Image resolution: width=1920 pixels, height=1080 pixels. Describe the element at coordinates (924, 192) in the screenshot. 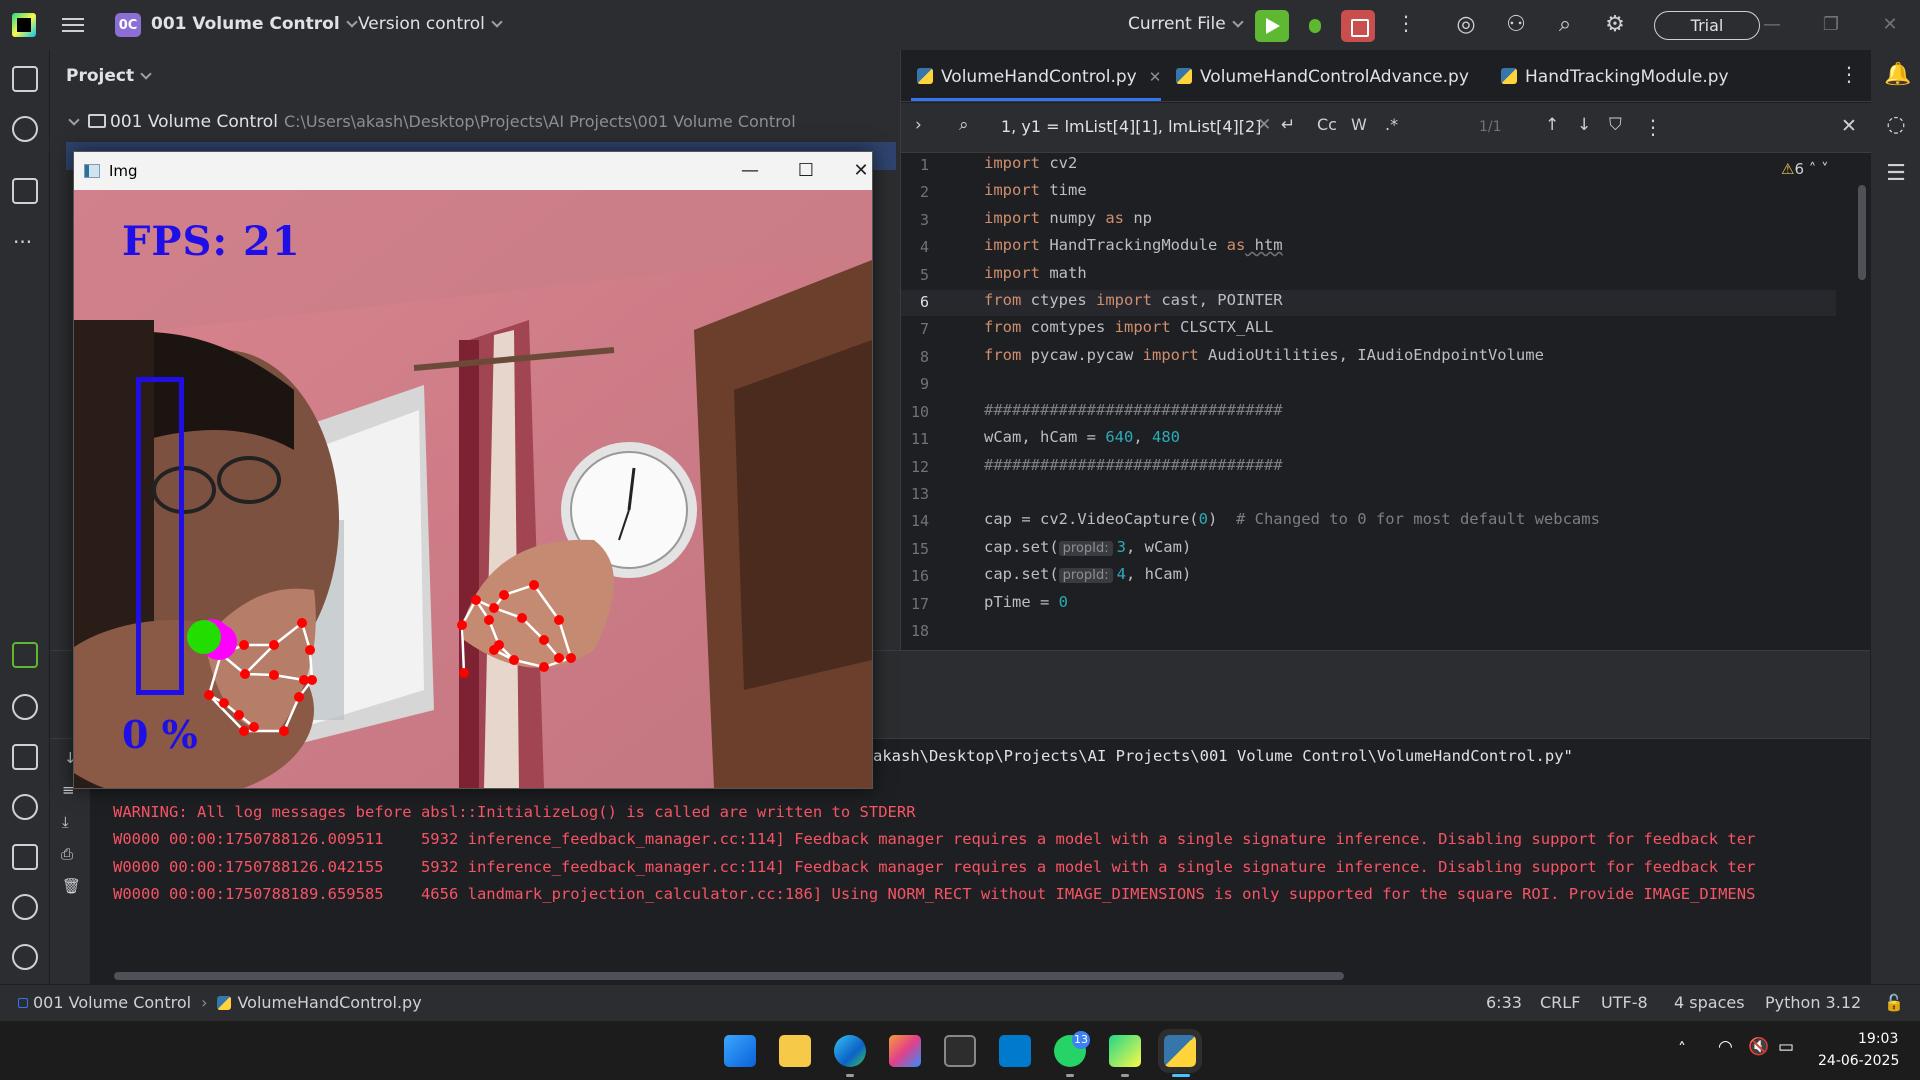

I see `line-number: 2` at that location.